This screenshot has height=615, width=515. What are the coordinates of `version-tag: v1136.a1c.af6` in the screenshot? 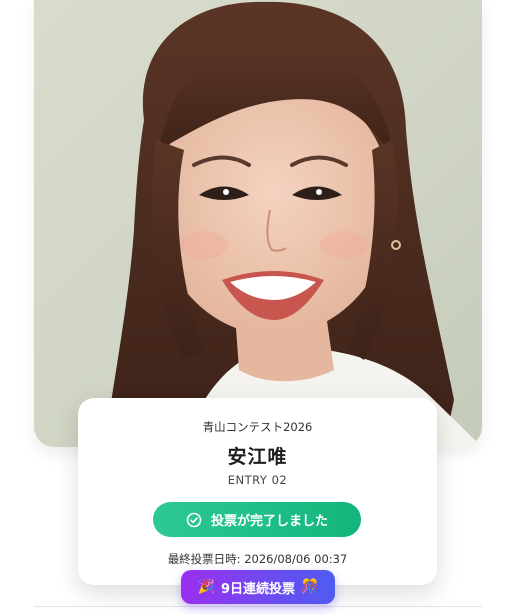 It's located at (125, 407).